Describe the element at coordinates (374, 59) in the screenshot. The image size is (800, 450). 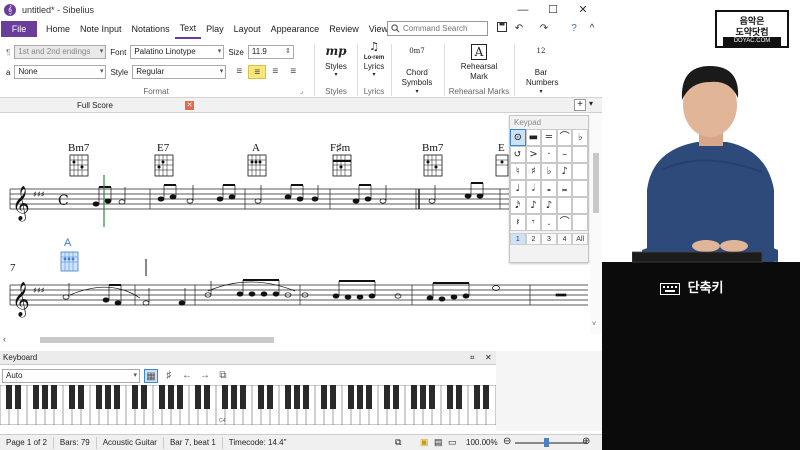
I see `lyrics-button: ♫ Lo-rem Lyrics ▾` at that location.